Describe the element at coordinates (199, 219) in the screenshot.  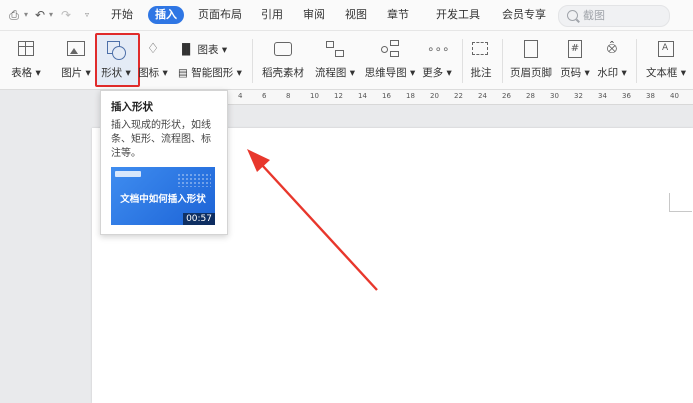
I see `video-duration: 00:57` at that location.